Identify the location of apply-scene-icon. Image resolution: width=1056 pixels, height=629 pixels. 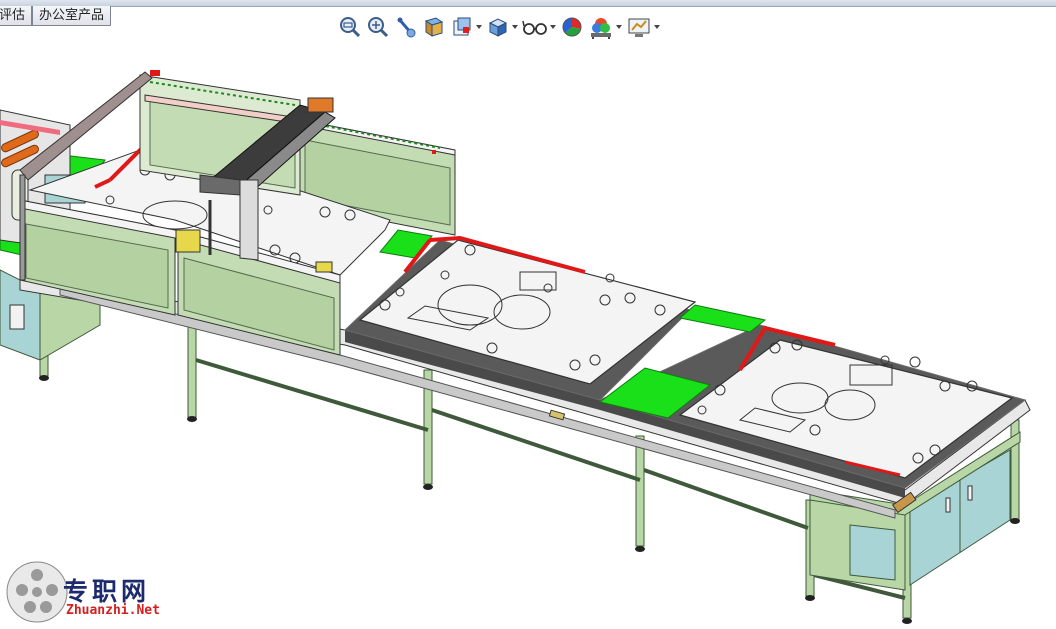
(601, 28).